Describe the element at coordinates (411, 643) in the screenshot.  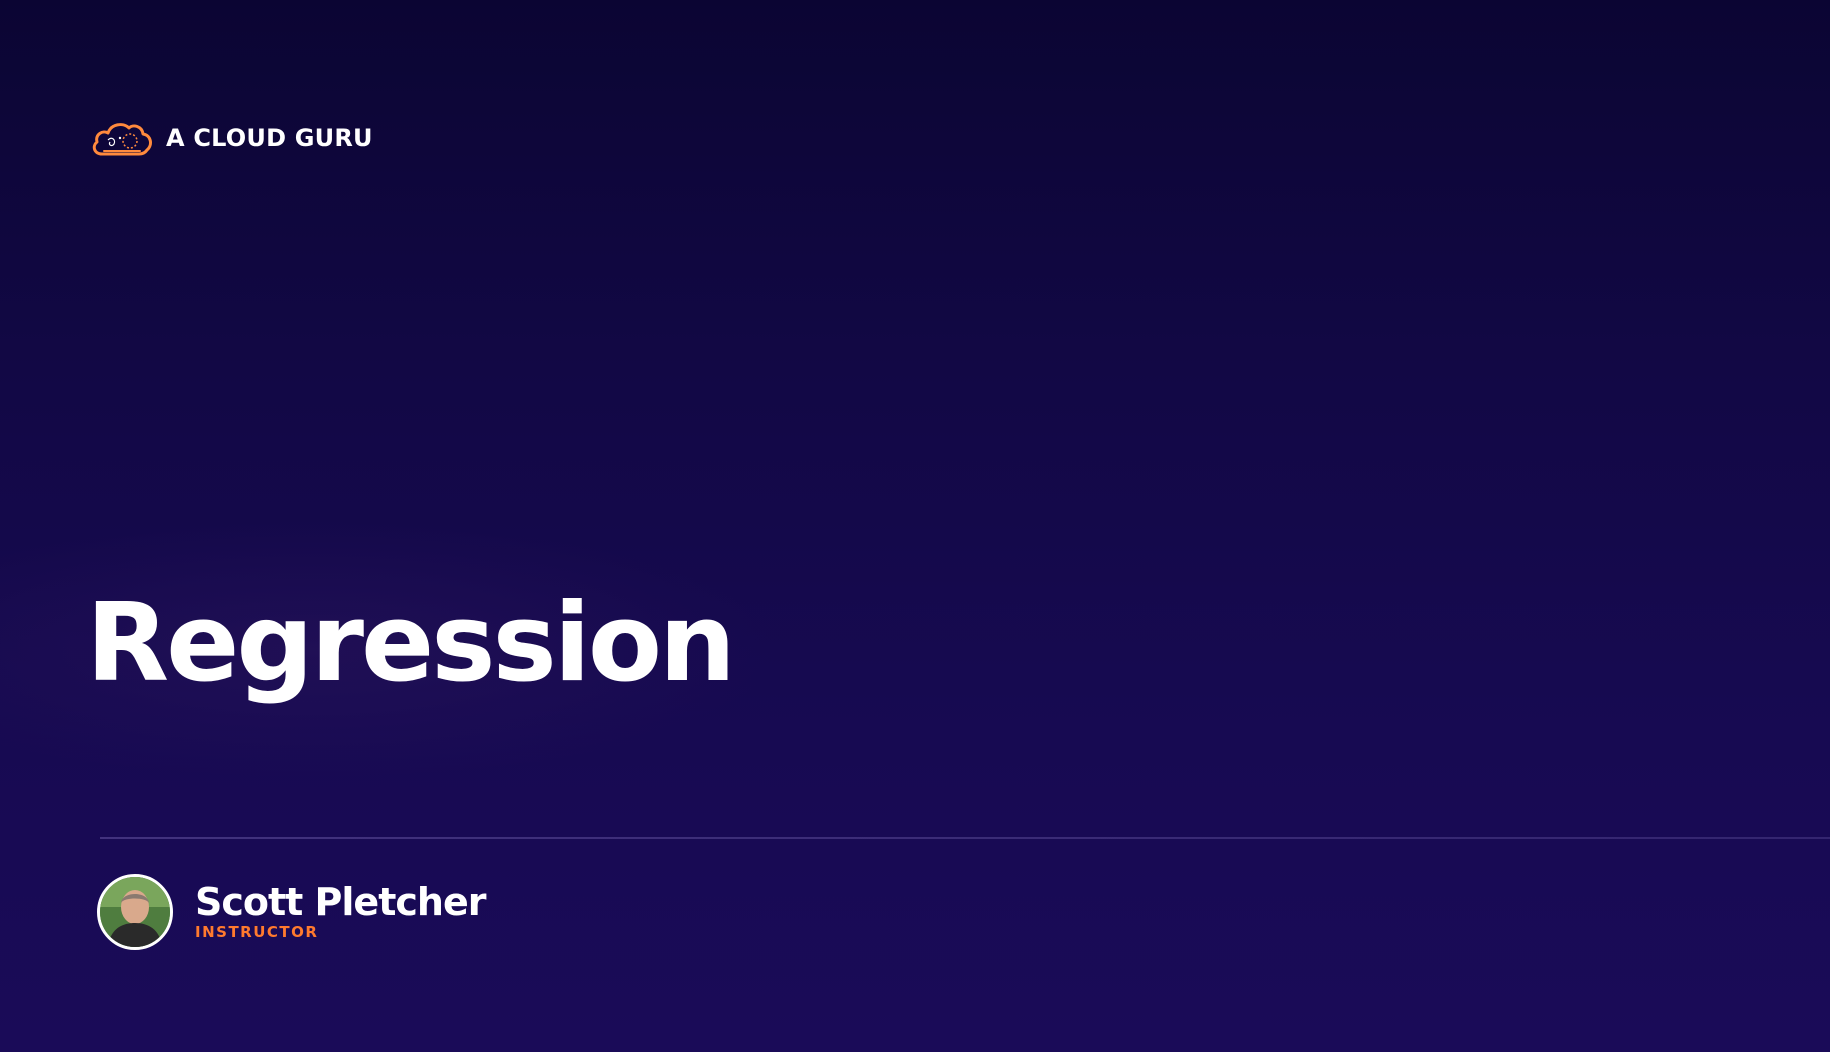
I see `slide-title: Regression` at that location.